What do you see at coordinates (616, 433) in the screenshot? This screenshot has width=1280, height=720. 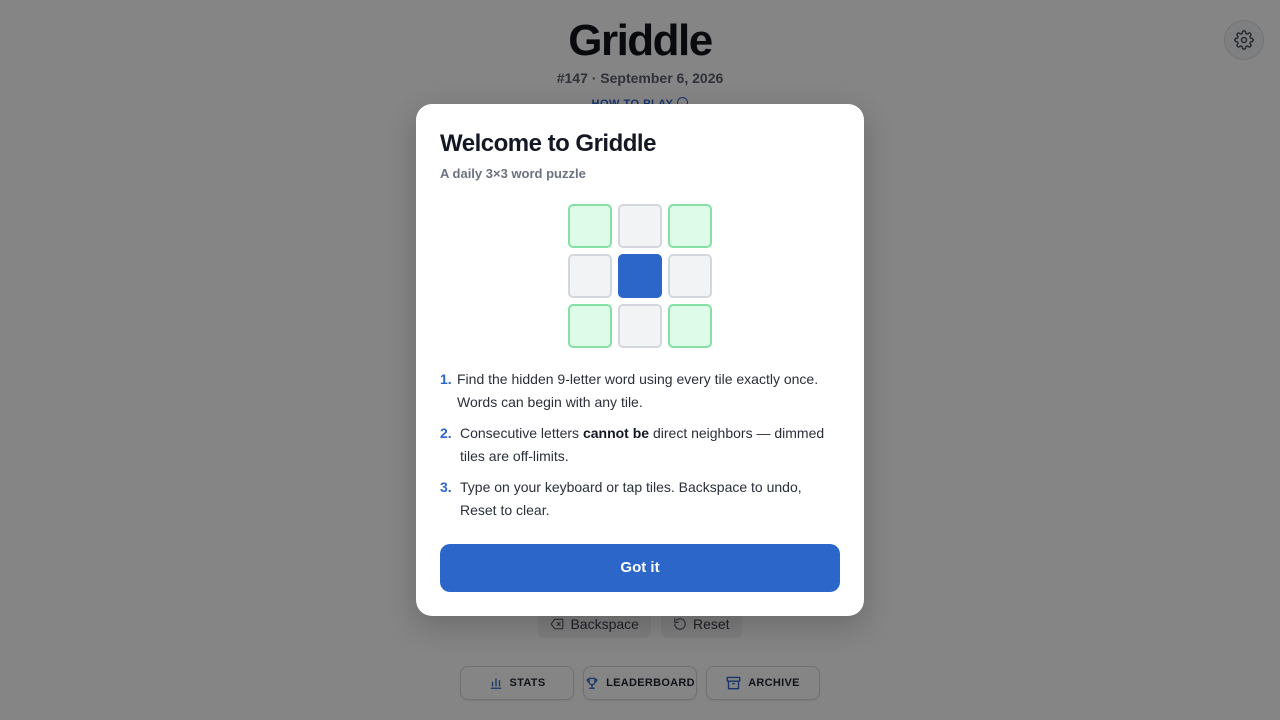 I see `emphasis-text: cannot be` at bounding box center [616, 433].